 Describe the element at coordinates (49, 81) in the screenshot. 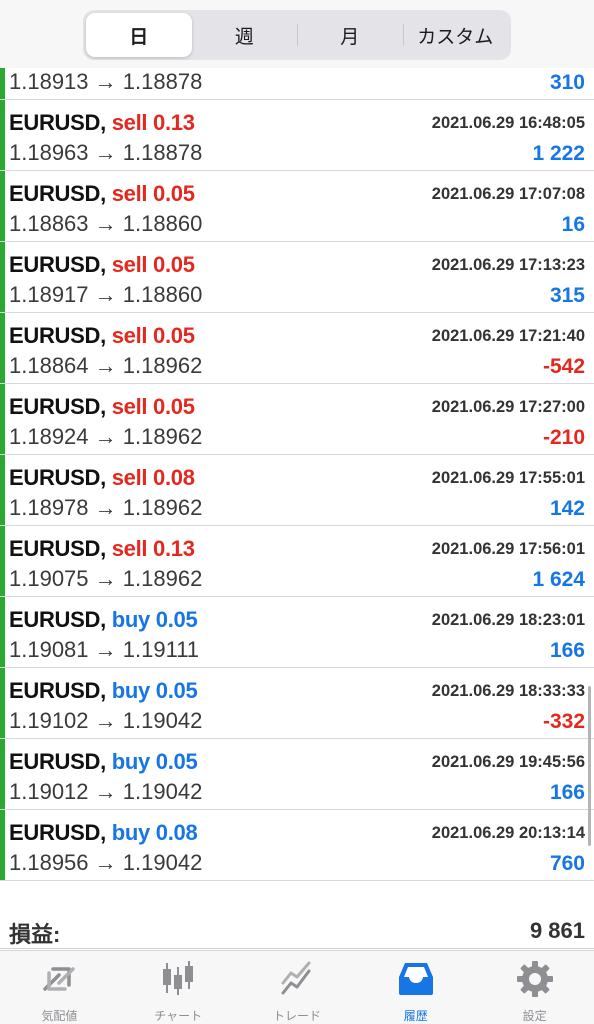

I see `deal-open-price: 1.18913` at that location.